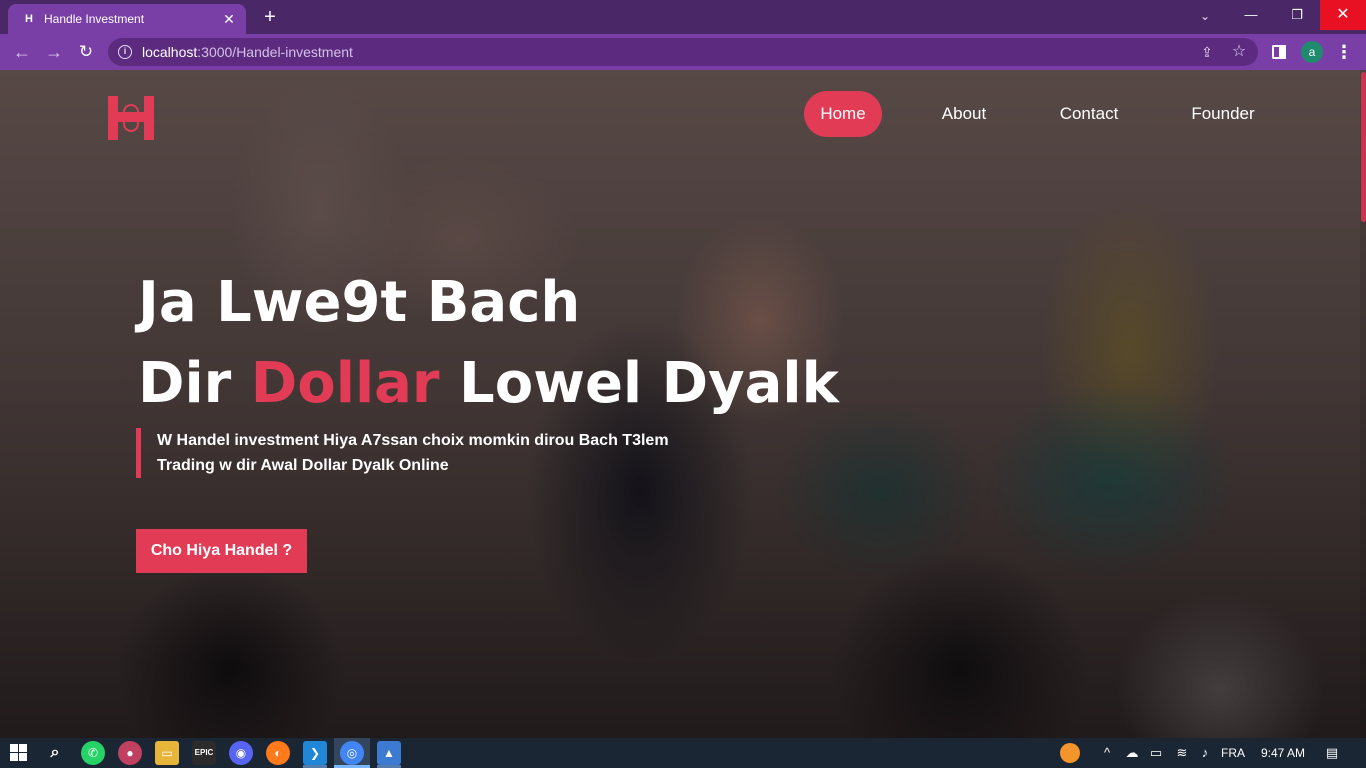 The image size is (1366, 768). What do you see at coordinates (278, 753) in the screenshot?
I see `firefox-icon: ◐` at bounding box center [278, 753].